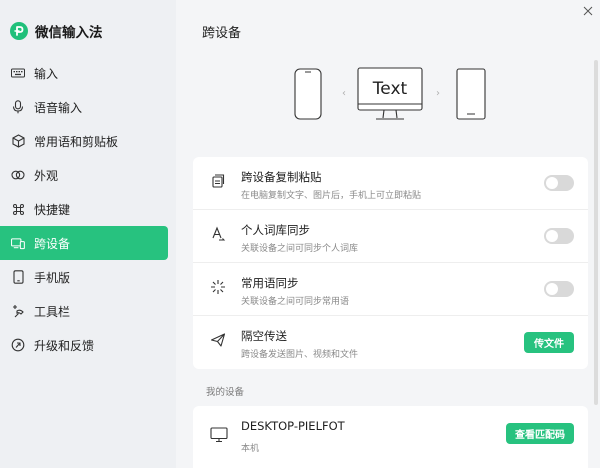 This screenshot has height=468, width=600. Describe the element at coordinates (344, 93) in the screenshot. I see `arrow-left-icon: ‹` at that location.